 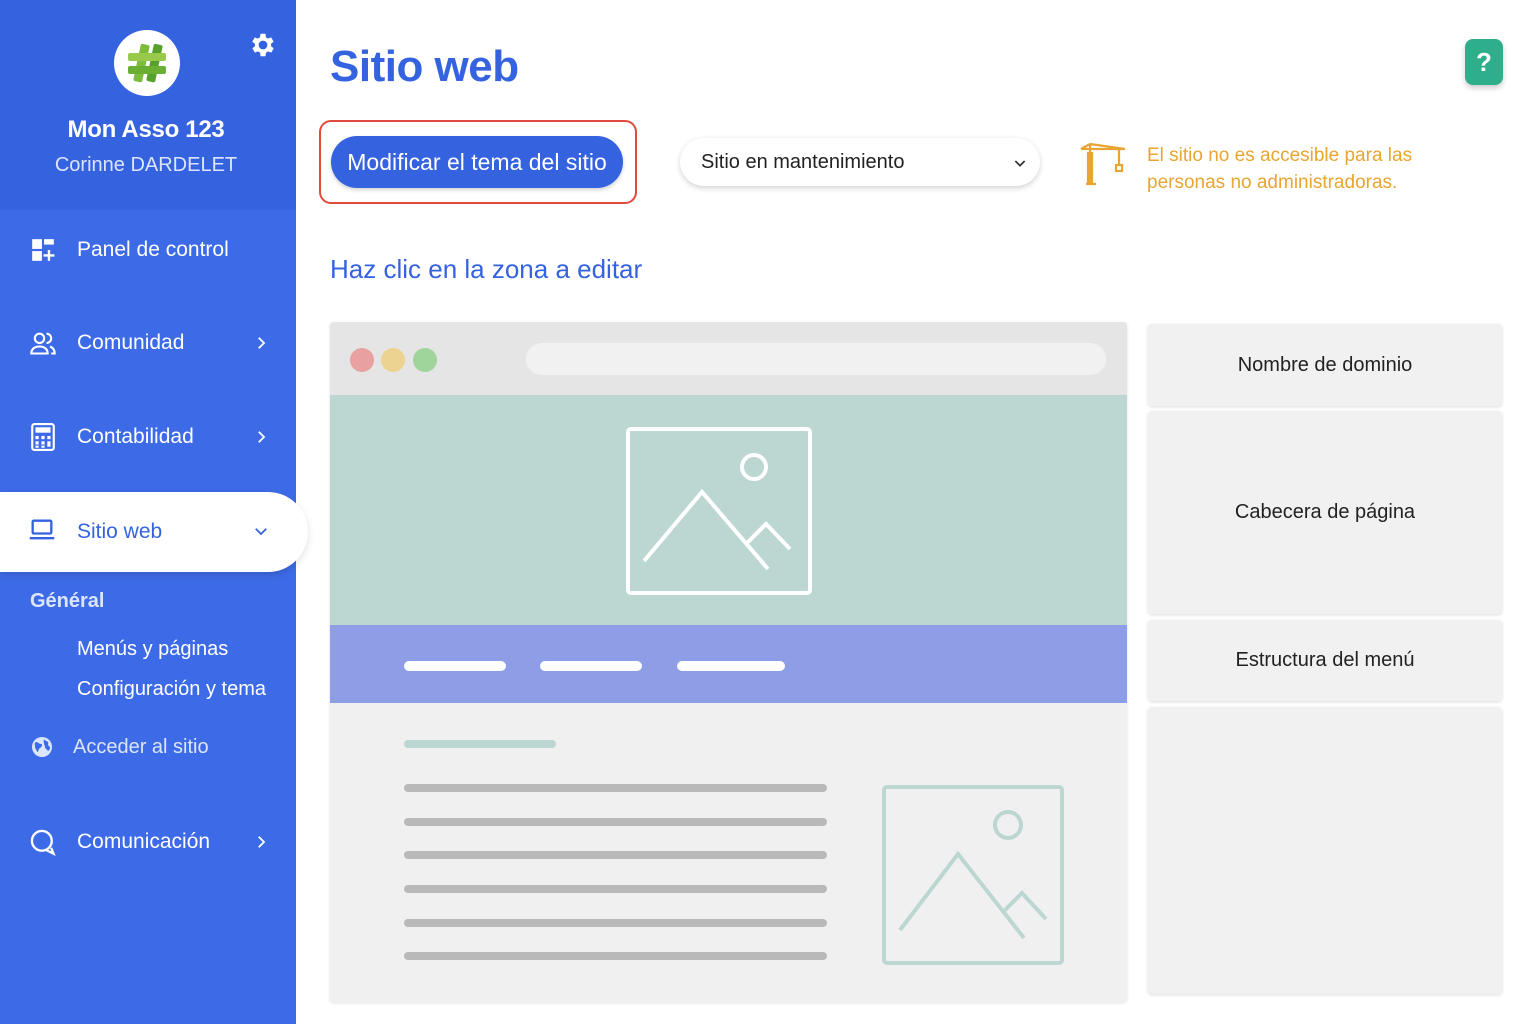 I want to click on user-name: Corinne DARDELET, so click(x=146, y=165).